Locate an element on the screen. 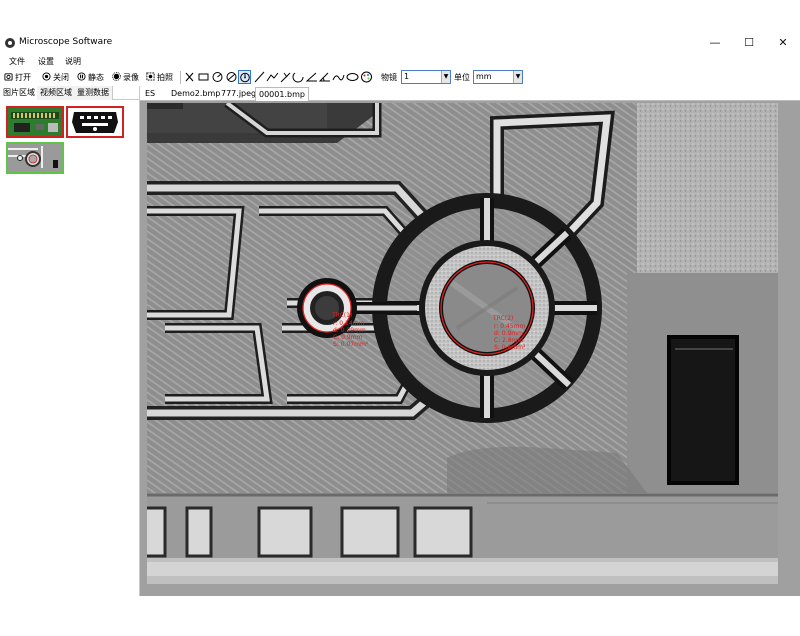 The image size is (800, 636). line-tool is located at coordinates (259, 77).